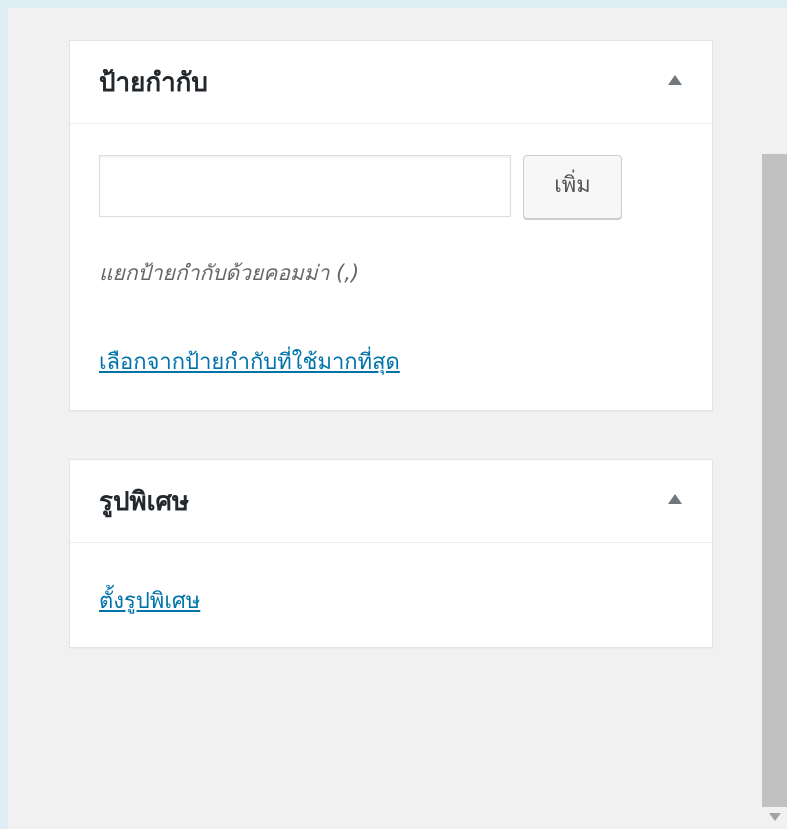  I want to click on tags-metabox-header: ป้ายกำกับ, so click(391, 82).